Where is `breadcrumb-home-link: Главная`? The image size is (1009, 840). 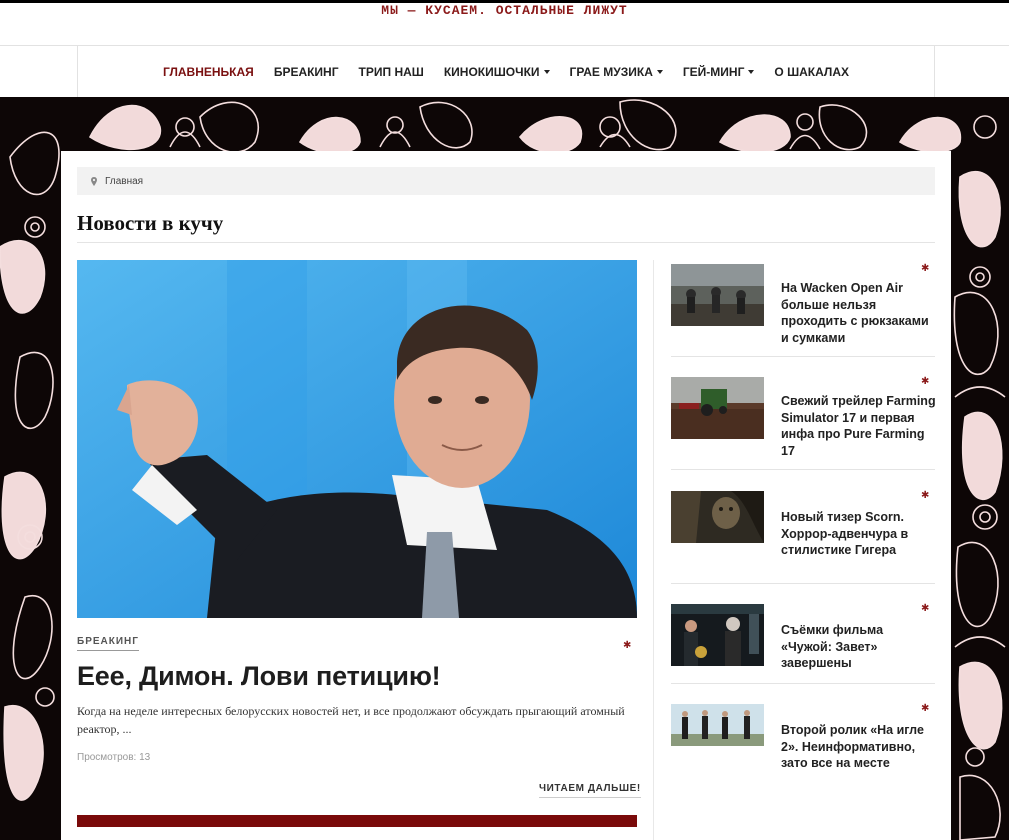
breadcrumb-home-link: Главная is located at coordinates (124, 181).